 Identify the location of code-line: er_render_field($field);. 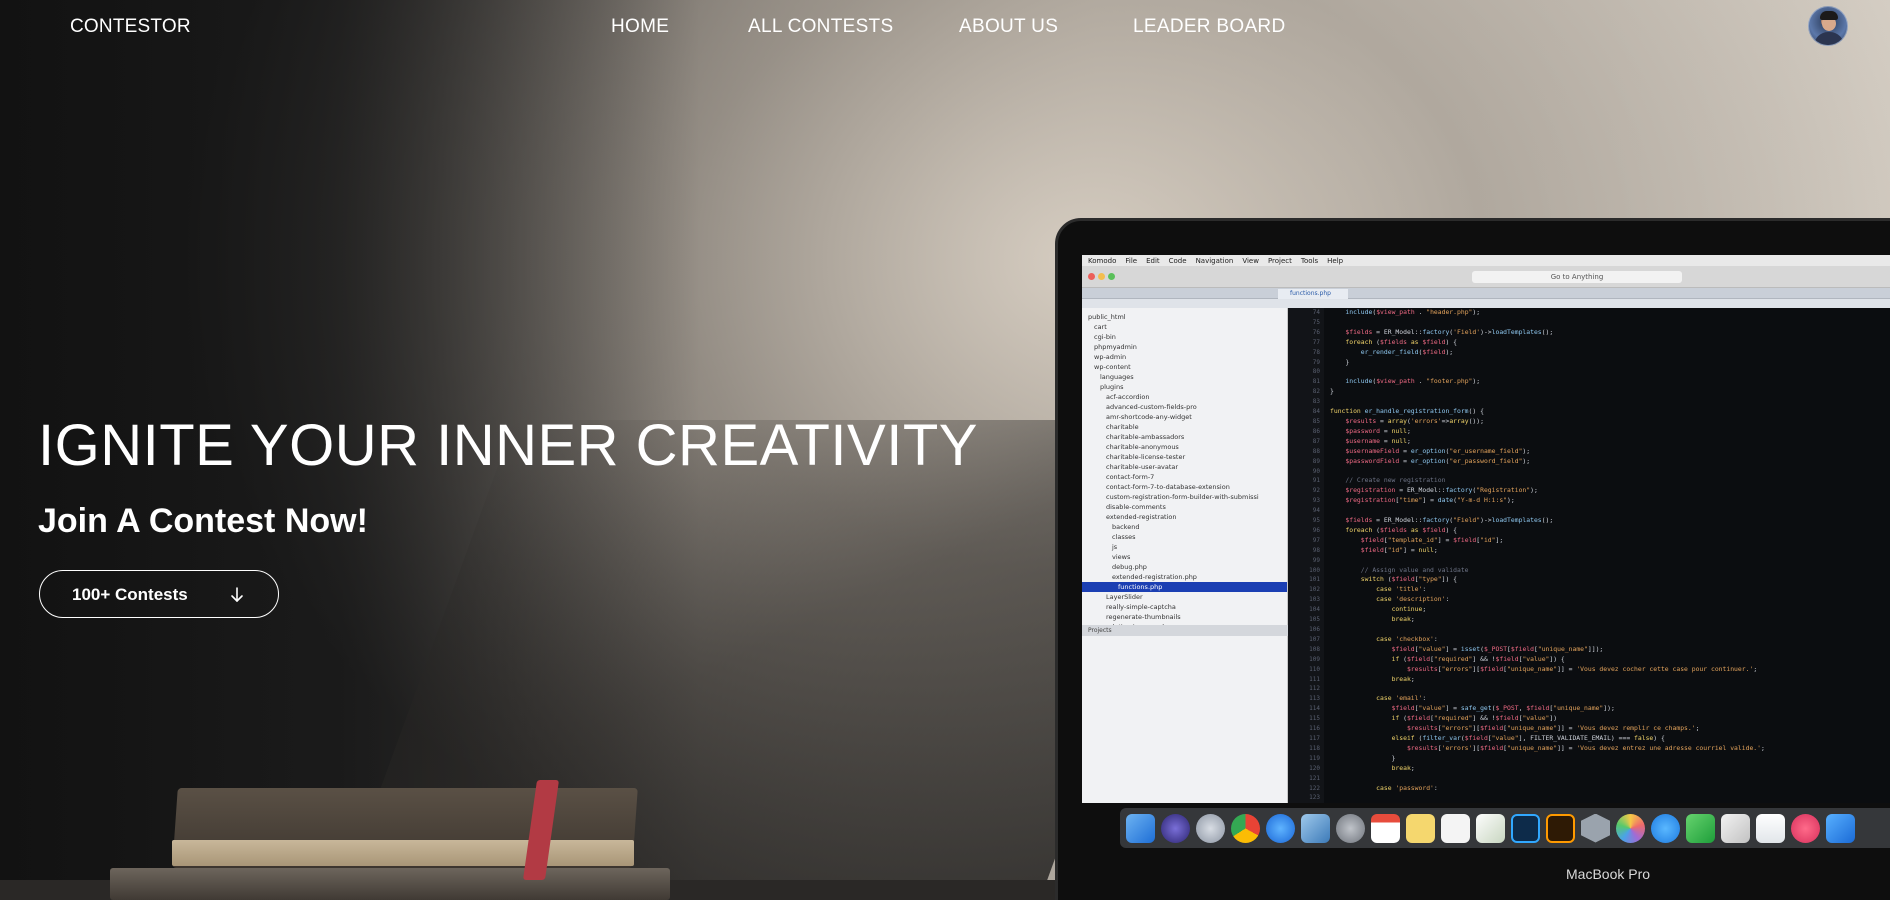
(1407, 351).